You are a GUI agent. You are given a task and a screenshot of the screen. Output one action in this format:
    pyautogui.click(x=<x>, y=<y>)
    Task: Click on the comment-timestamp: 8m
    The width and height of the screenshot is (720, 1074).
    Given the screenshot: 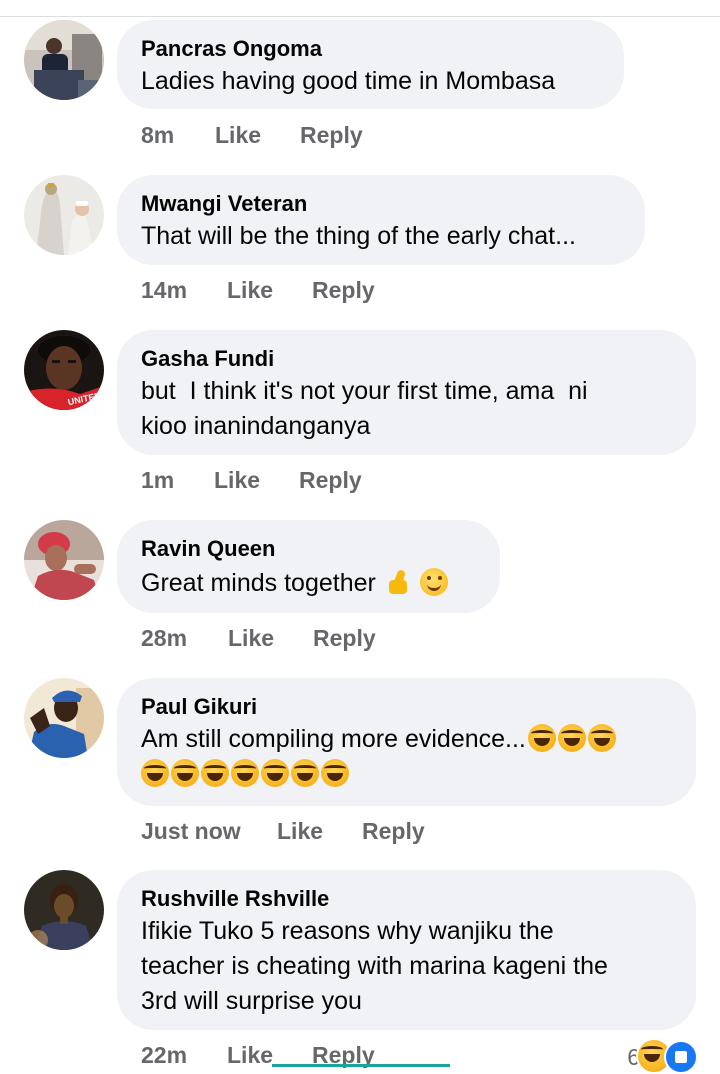 What is the action you would take?
    pyautogui.click(x=157, y=135)
    